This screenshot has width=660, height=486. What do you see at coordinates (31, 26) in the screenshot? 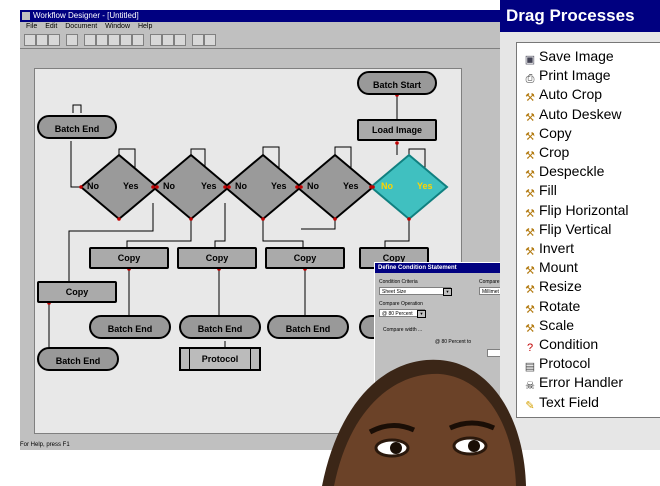
I see `menu-file: File` at bounding box center [31, 26].